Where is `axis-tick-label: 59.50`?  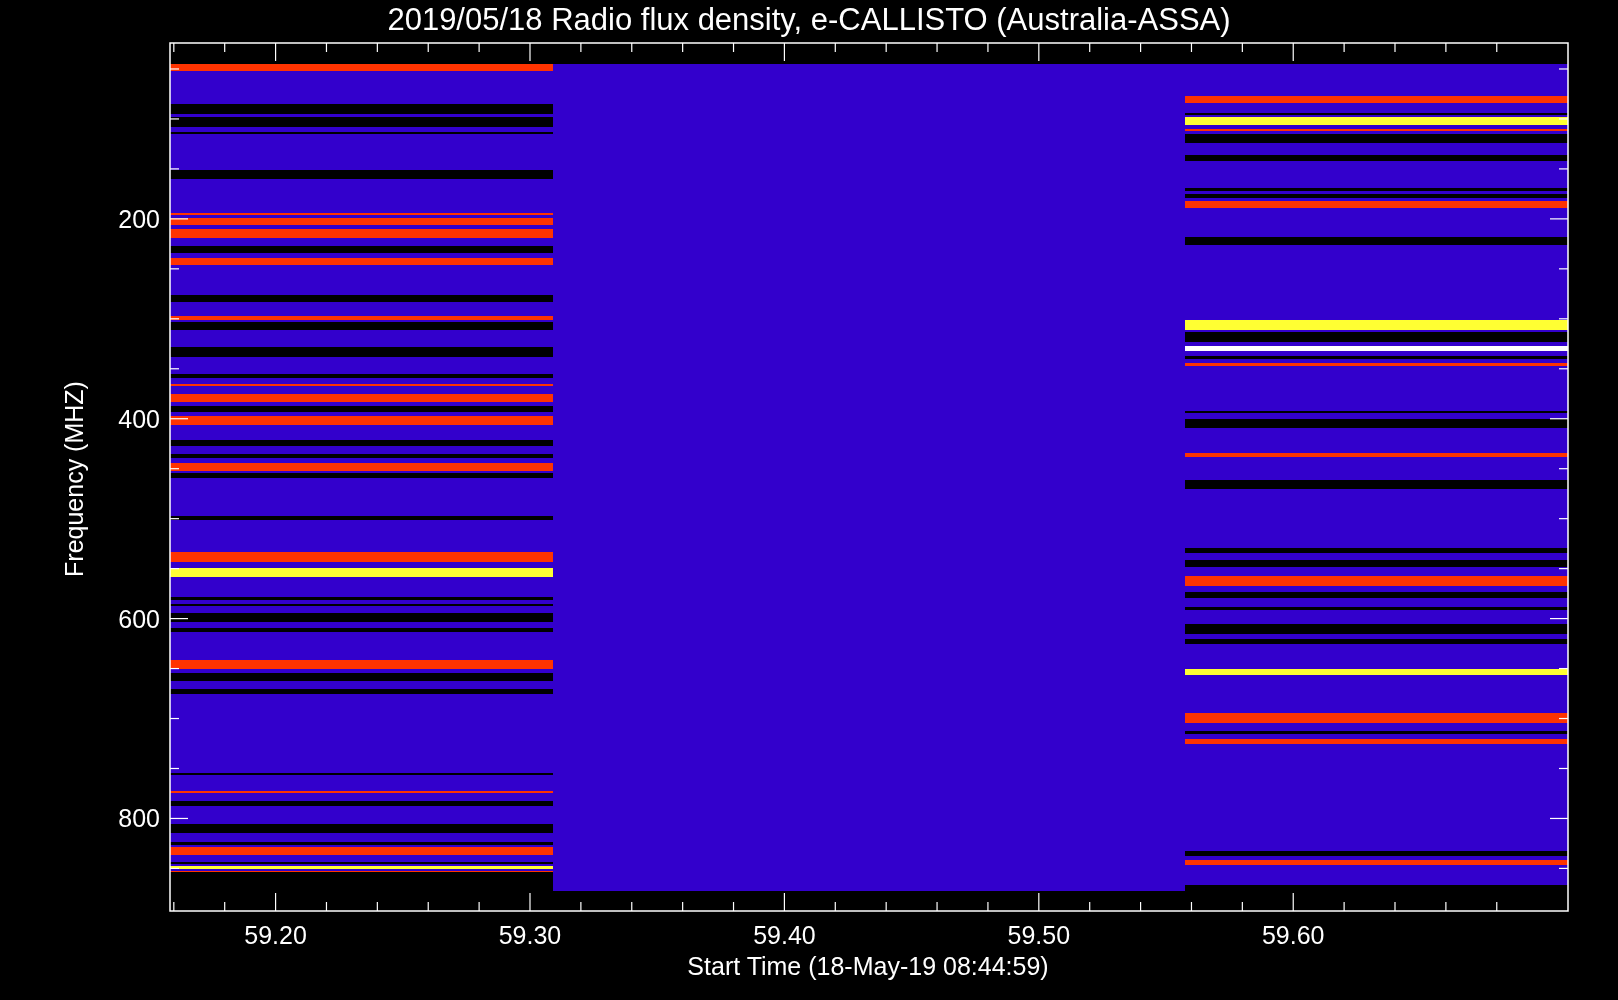 axis-tick-label: 59.50 is located at coordinates (1039, 935).